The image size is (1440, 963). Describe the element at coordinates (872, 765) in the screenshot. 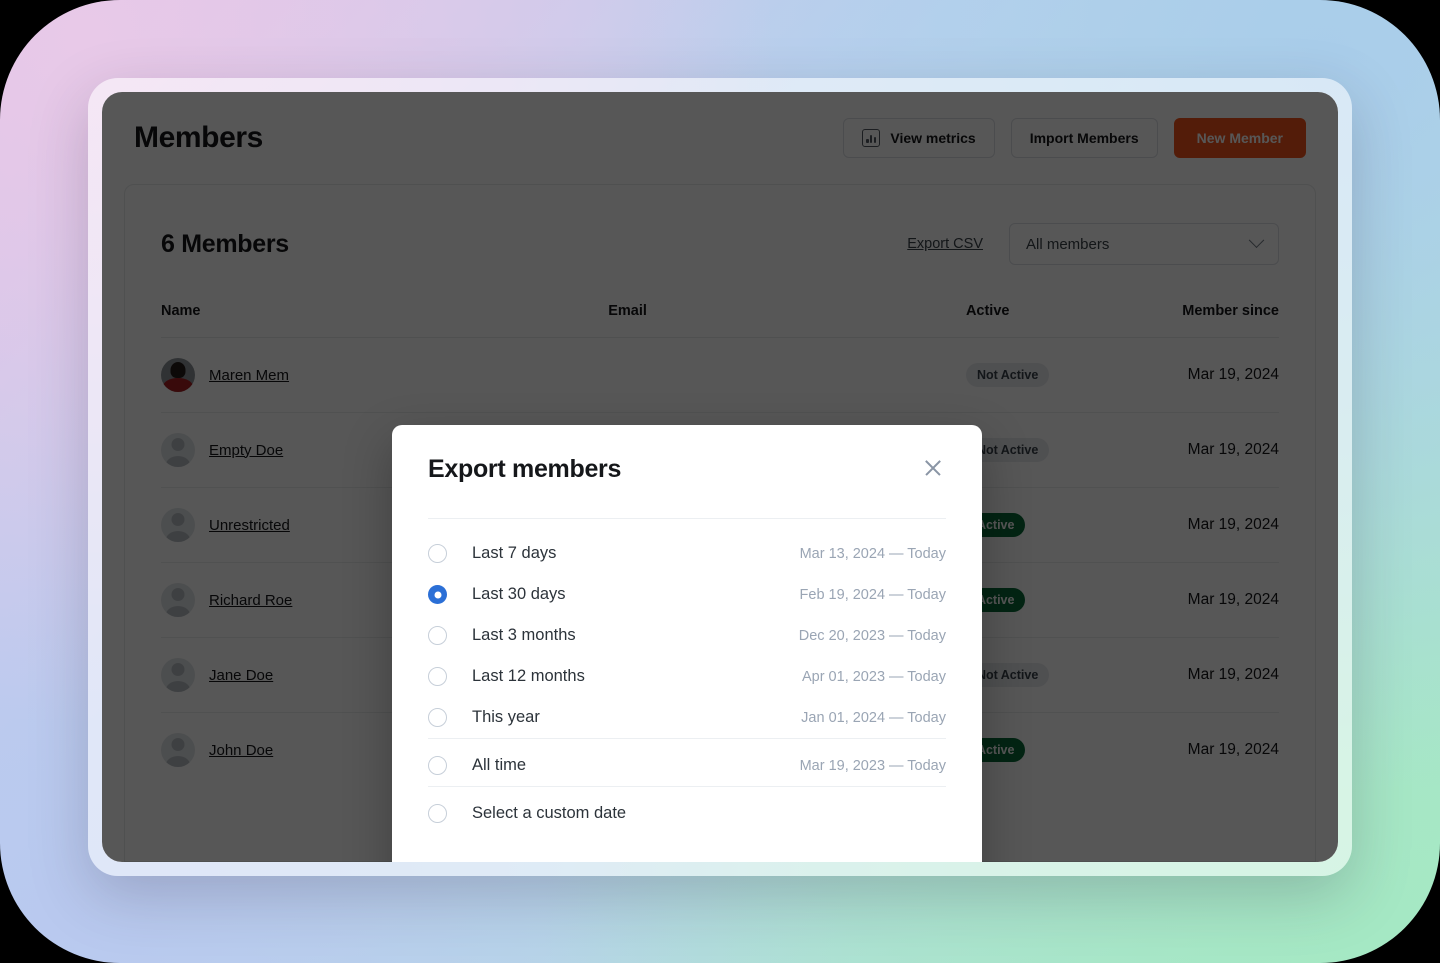

I see `radio-option-range: Mar 19, 2023 — Today` at that location.